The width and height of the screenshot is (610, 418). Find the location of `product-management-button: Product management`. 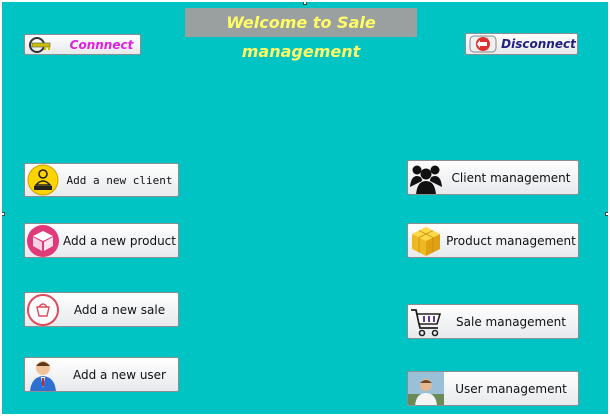

product-management-button: Product management is located at coordinates (493, 240).